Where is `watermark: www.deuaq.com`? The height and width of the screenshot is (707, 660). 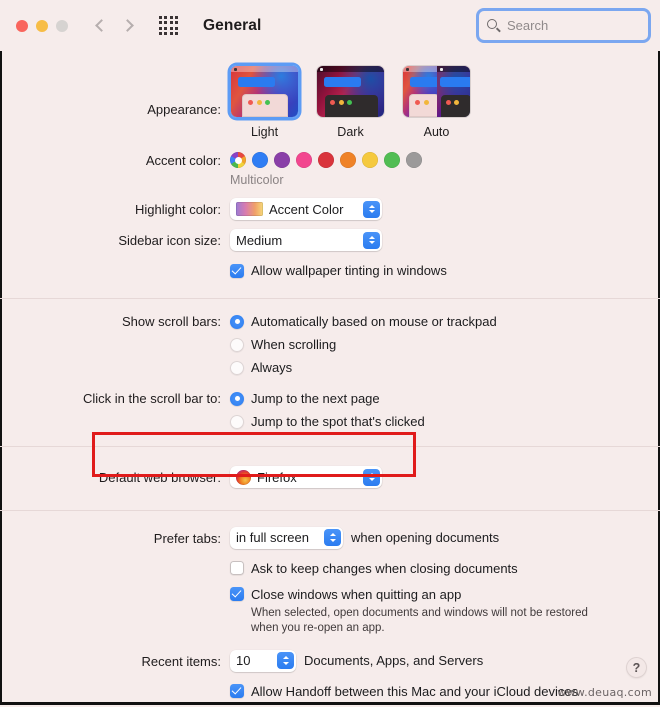 watermark: www.deuaq.com is located at coordinates (604, 692).